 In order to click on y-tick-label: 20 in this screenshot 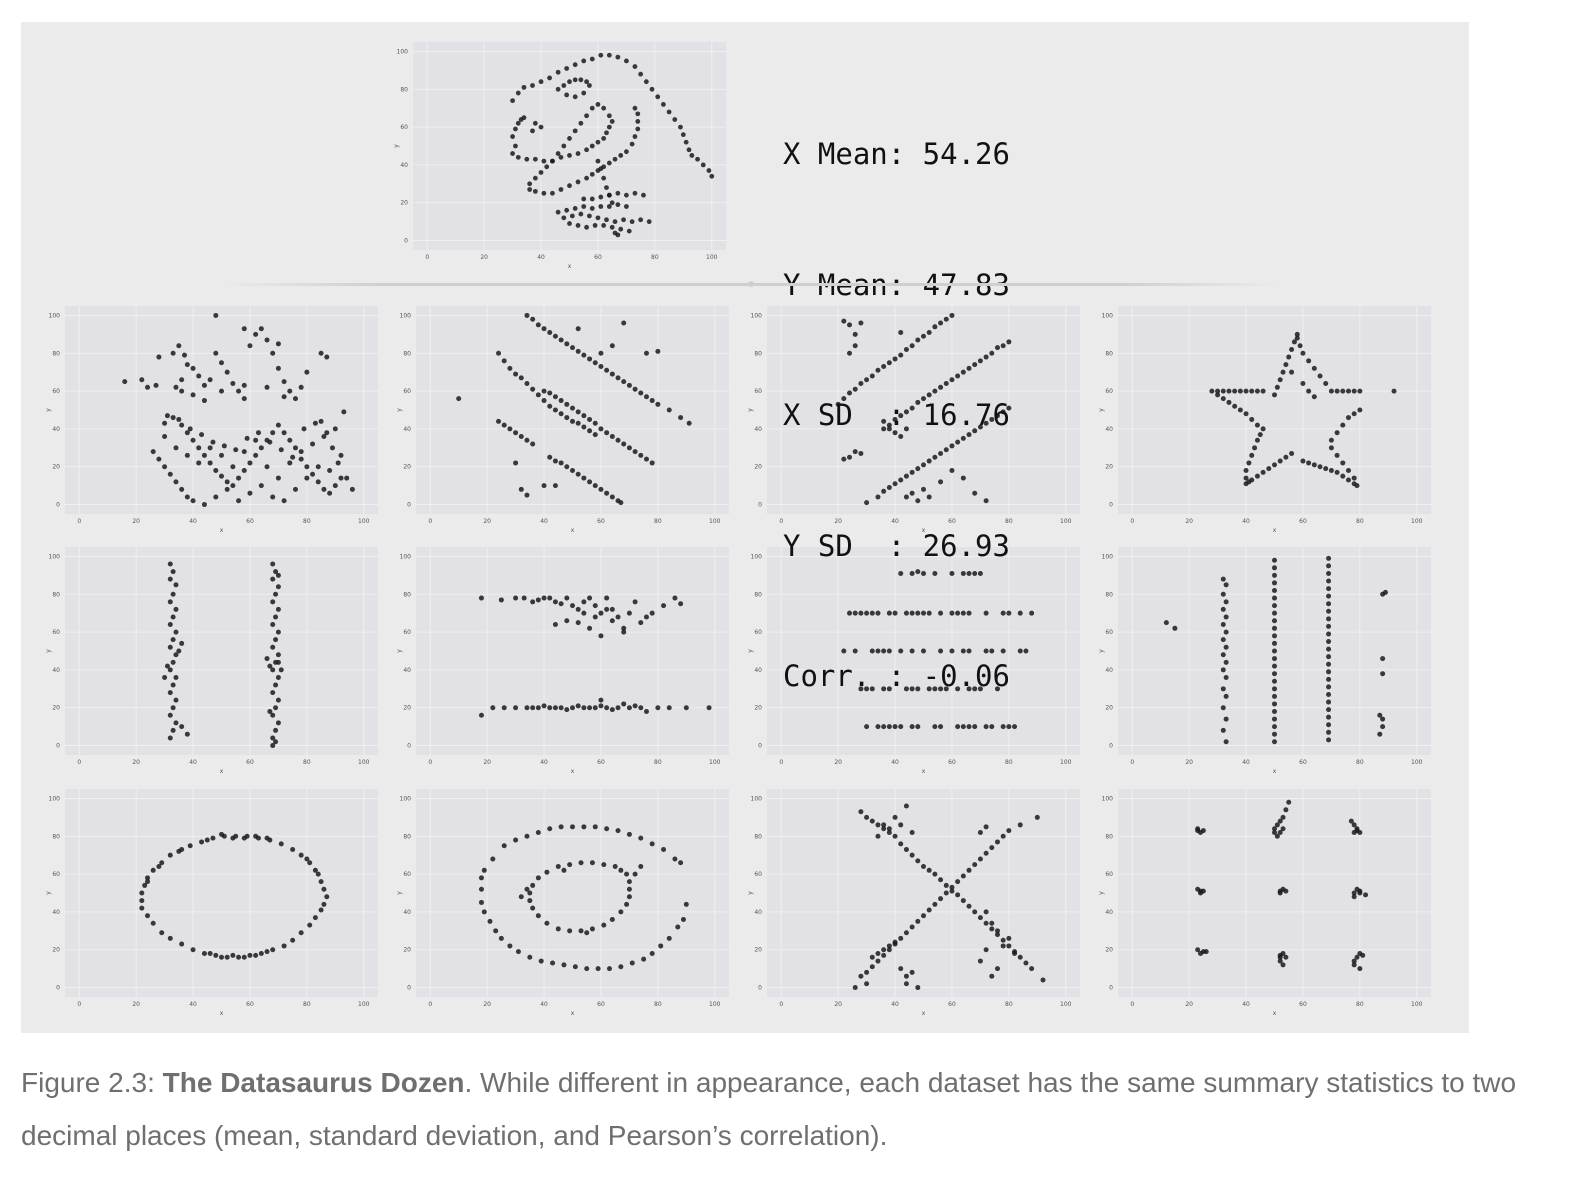, I will do `click(407, 708)`.